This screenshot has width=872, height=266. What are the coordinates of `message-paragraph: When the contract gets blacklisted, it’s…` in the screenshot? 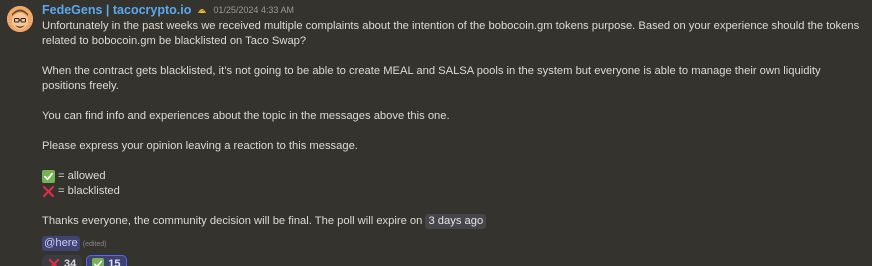 It's located at (431, 78).